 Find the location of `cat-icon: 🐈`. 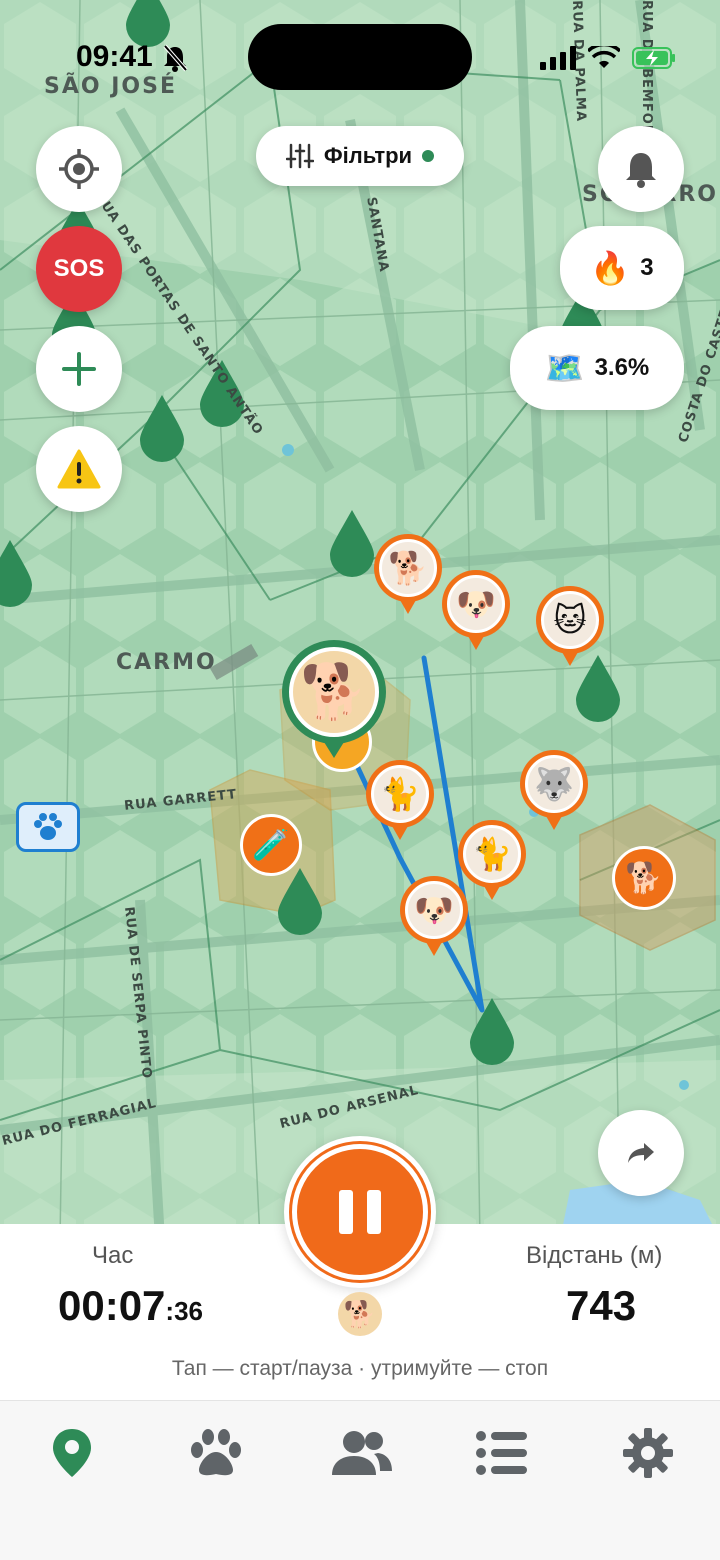

cat-icon: 🐈 is located at coordinates (492, 854).